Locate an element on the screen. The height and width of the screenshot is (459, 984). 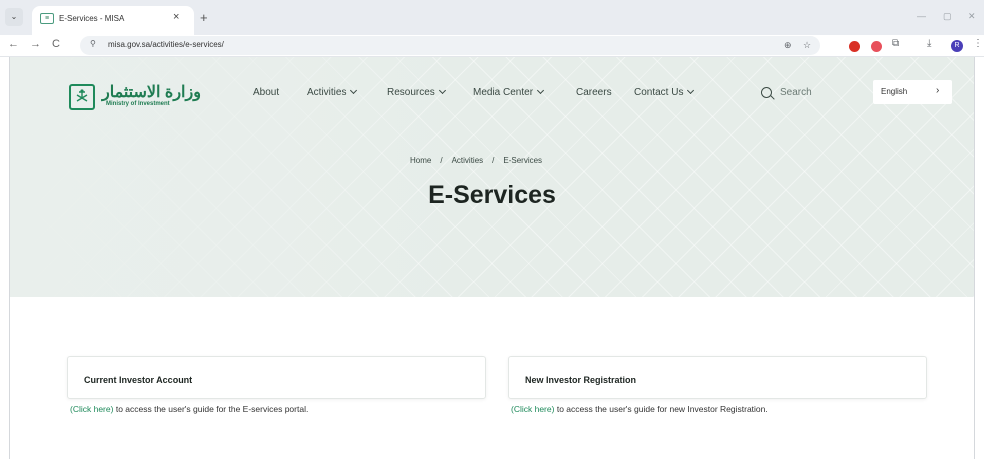
logo-arabic-text: وزارة الاستثمار is located at coordinates (151, 92).